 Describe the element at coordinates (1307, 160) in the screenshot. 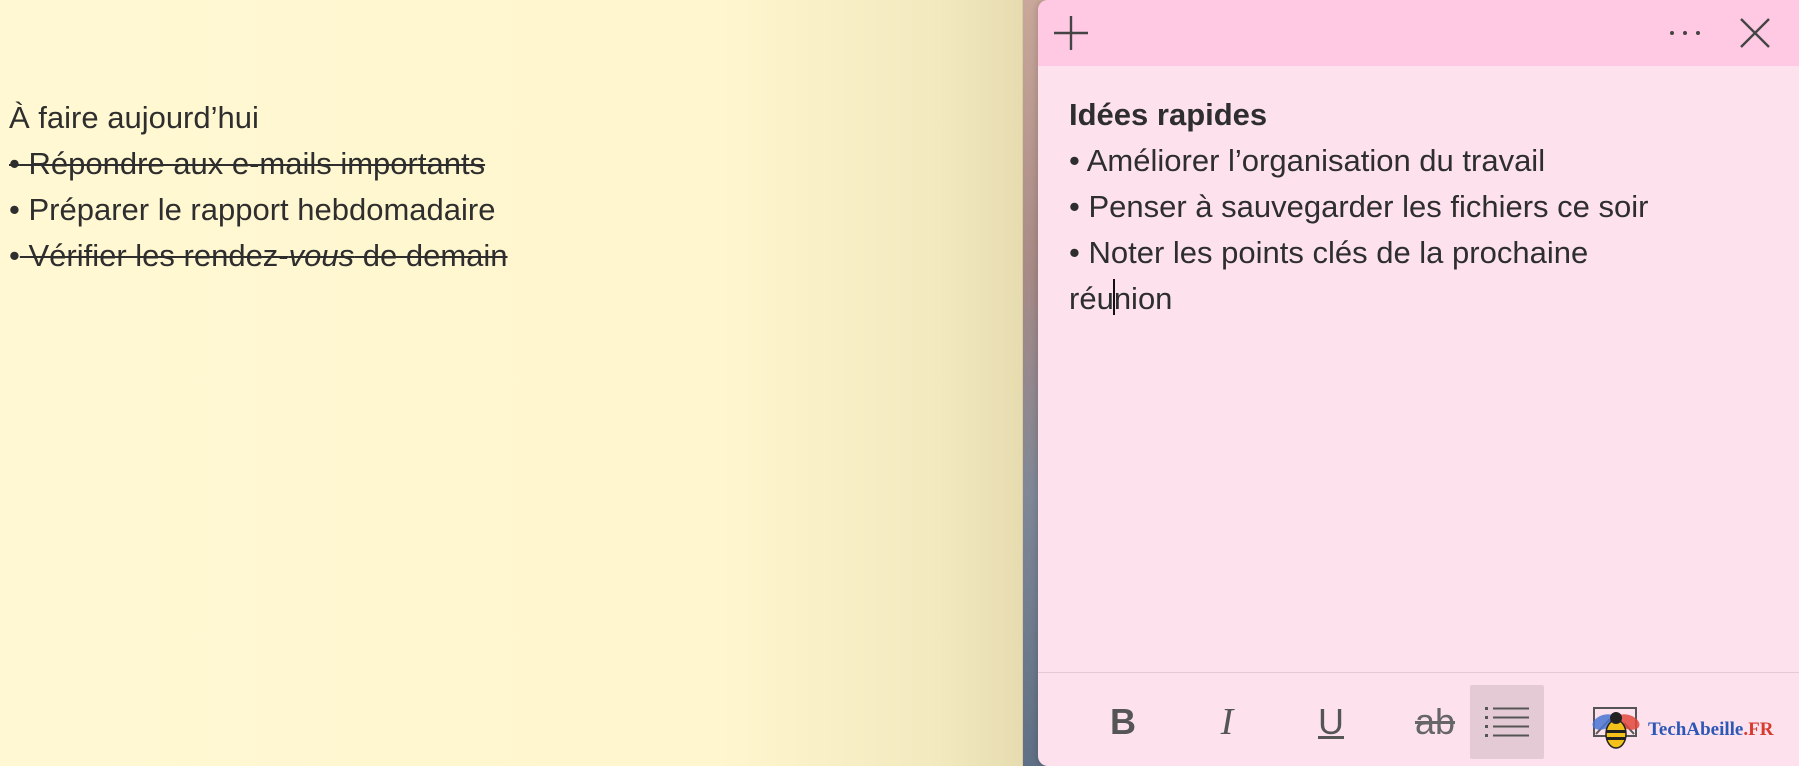

I see `note-line: • Améliorer l’organisation du travail` at that location.